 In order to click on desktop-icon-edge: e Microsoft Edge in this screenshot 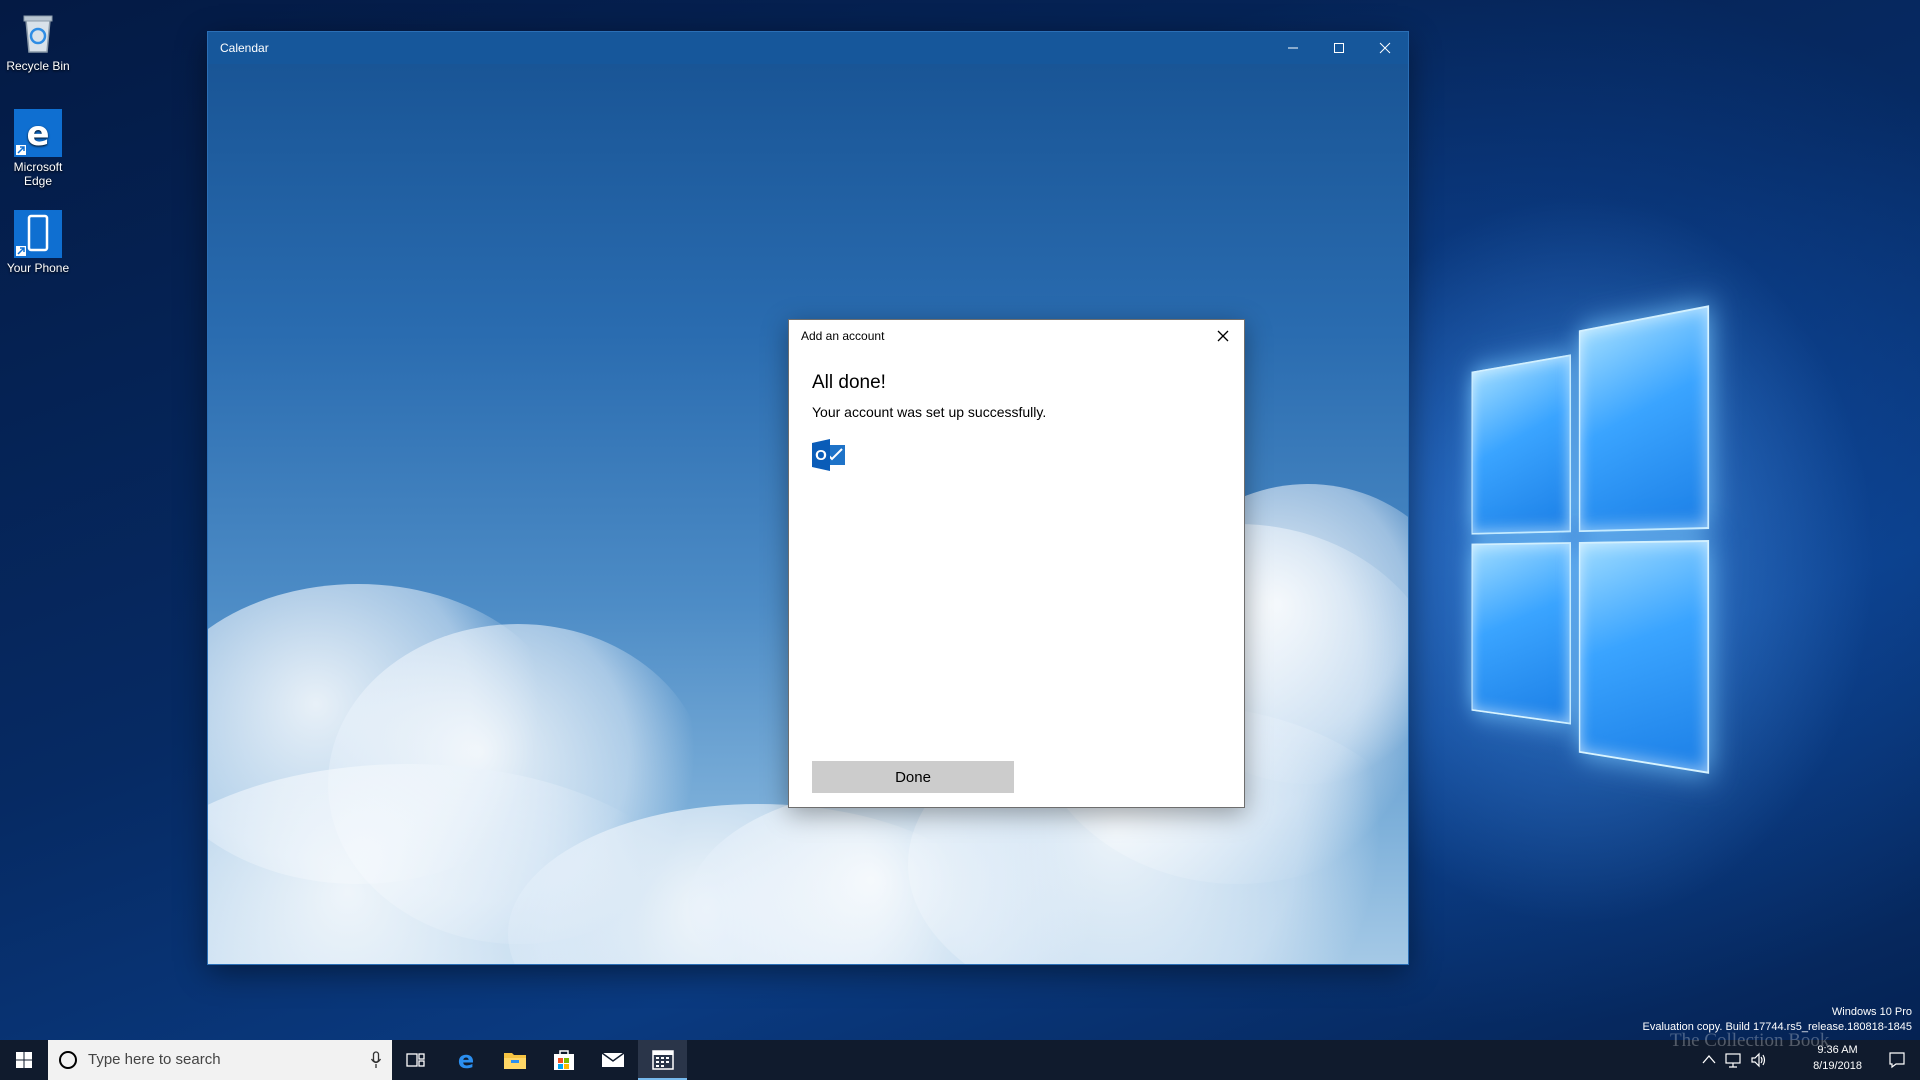, I will do `click(38, 145)`.